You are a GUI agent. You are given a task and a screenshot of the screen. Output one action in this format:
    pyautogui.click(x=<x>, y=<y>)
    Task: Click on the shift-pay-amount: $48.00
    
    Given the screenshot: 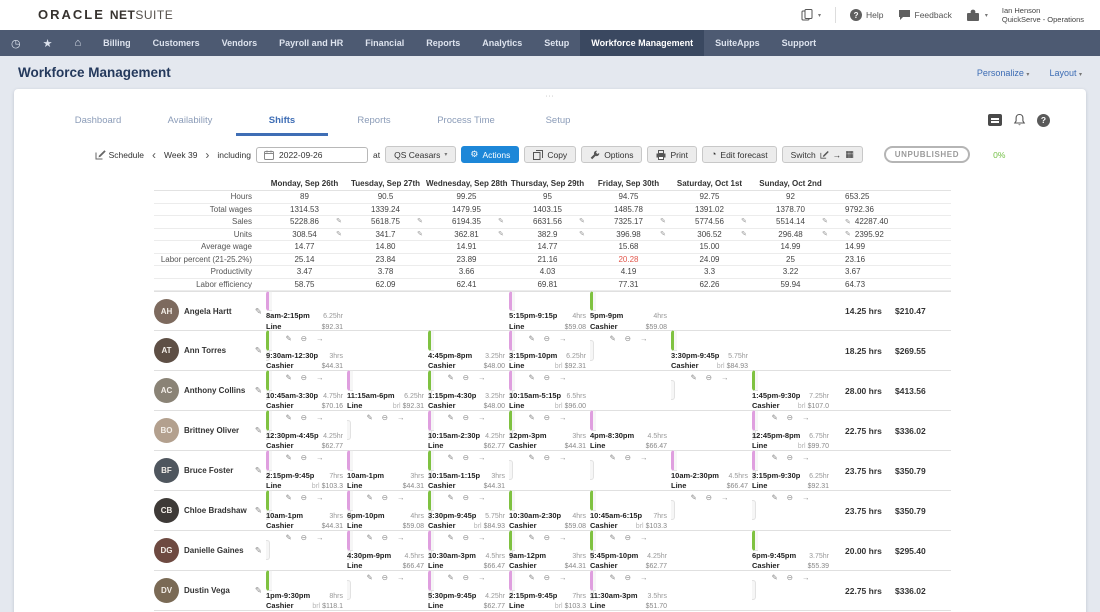 What is the action you would take?
    pyautogui.click(x=494, y=407)
    